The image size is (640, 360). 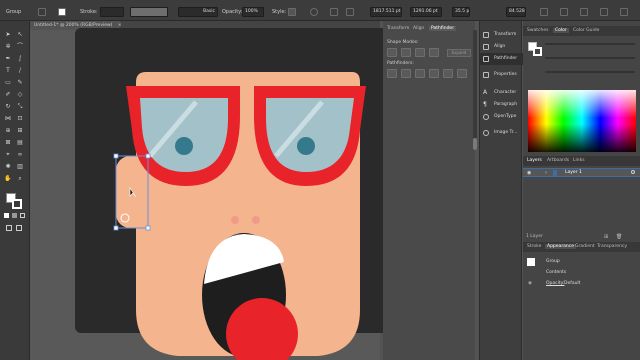 I want to click on dock-item-properties: Properties, so click(x=501, y=75).